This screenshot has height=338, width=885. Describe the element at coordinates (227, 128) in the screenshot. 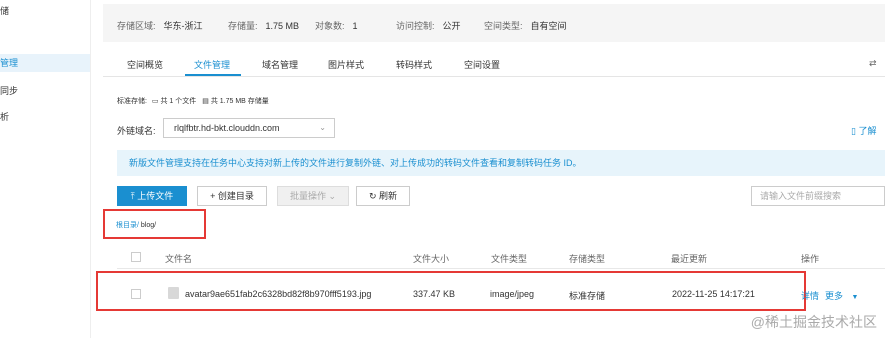

I see `domain-value: rlqlfbtr.hd-bkt.clouddn.com` at that location.